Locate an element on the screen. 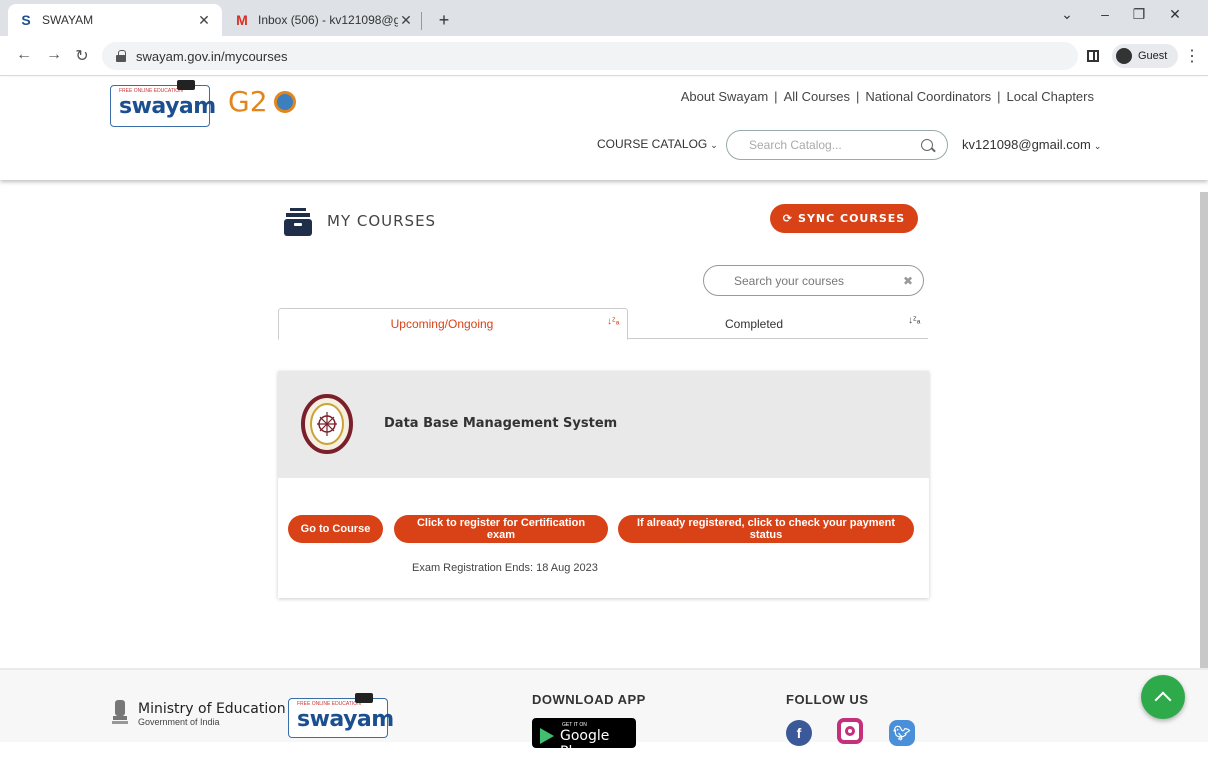  sort-az-icon: ↓ᶻₐ is located at coordinates (914, 321).